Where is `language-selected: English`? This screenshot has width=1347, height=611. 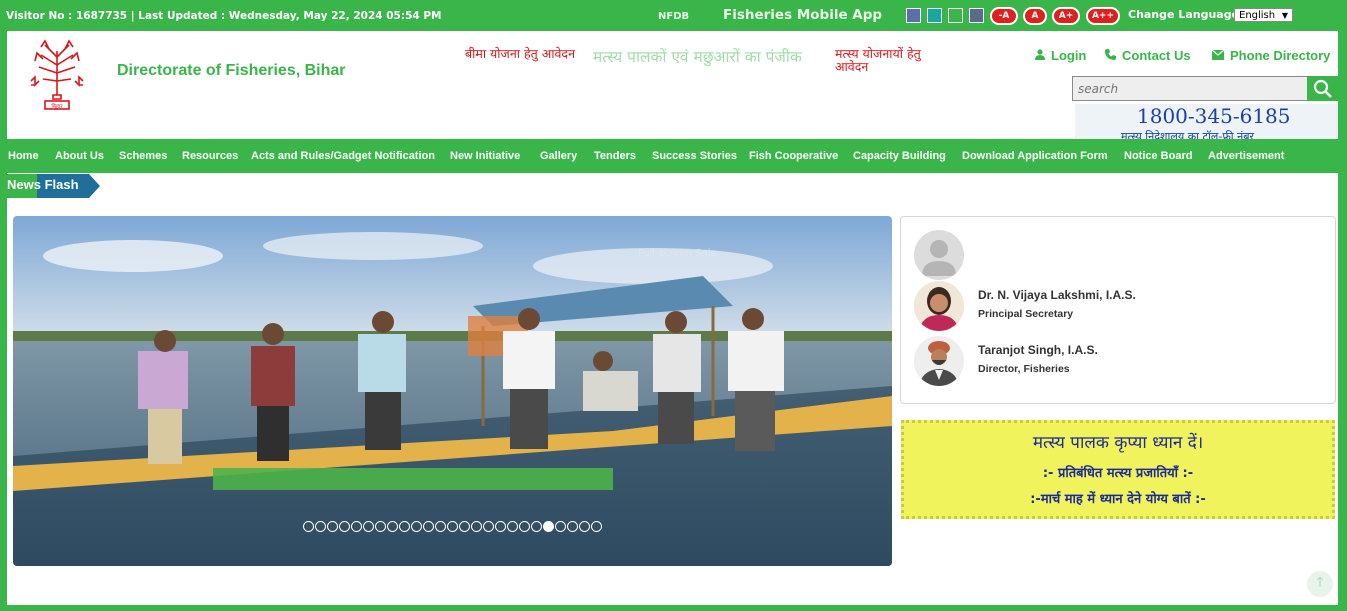
language-selected: English is located at coordinates (1257, 15).